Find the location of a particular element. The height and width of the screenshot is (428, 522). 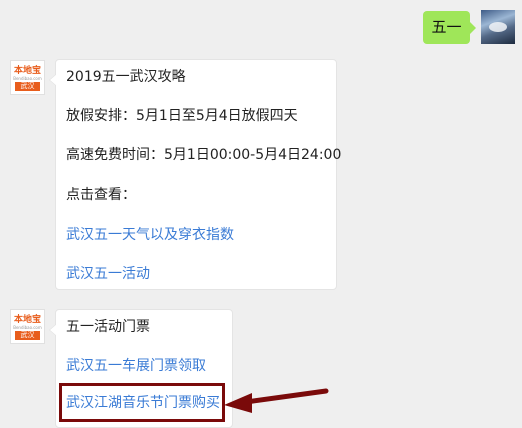

music-festival-ticket-link: 武汉江湖音乐节门票购买 is located at coordinates (143, 403).